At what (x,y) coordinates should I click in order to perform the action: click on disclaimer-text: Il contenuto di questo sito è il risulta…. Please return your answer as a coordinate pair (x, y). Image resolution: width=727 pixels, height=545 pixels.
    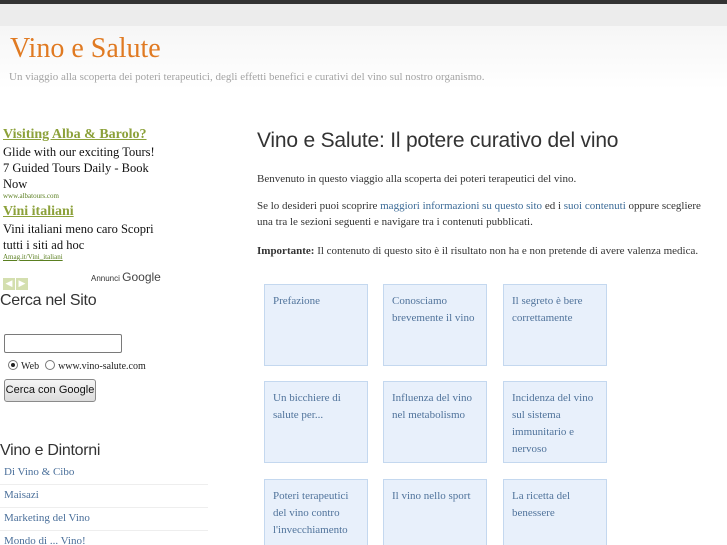
    Looking at the image, I should click on (506, 251).